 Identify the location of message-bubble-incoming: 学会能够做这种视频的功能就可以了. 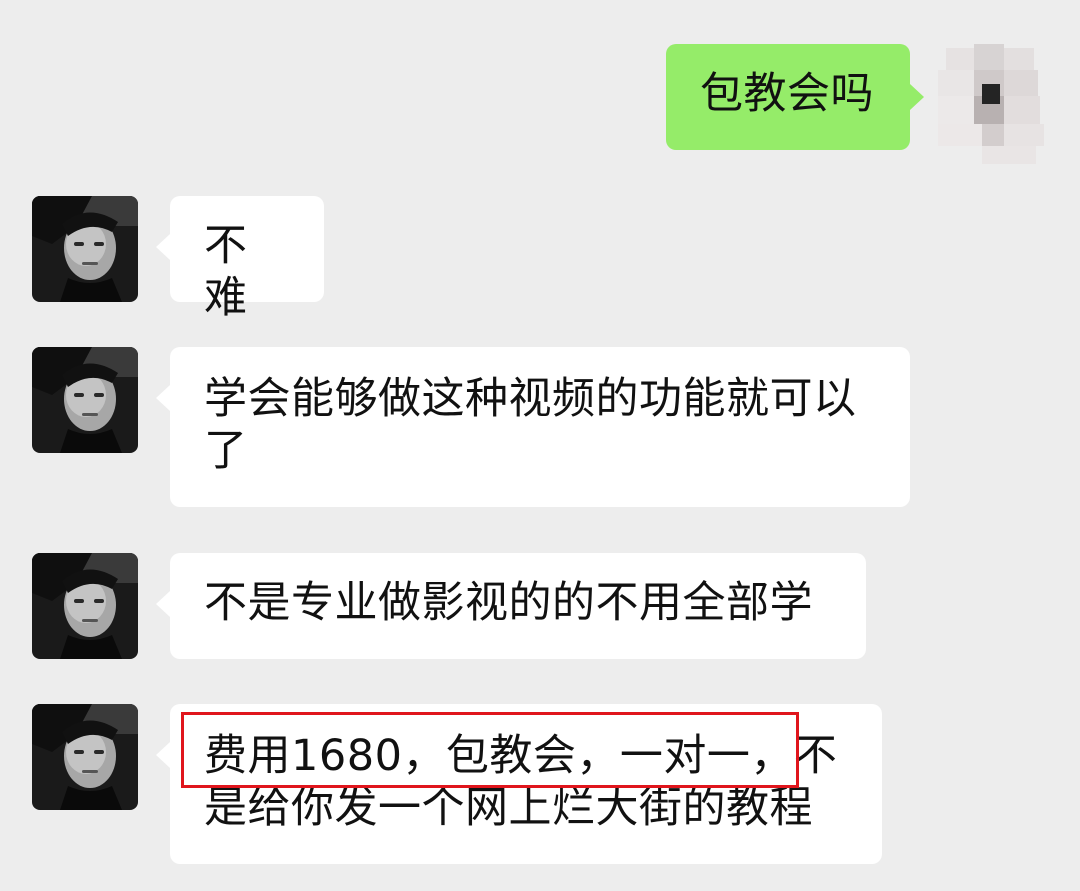
(533, 427).